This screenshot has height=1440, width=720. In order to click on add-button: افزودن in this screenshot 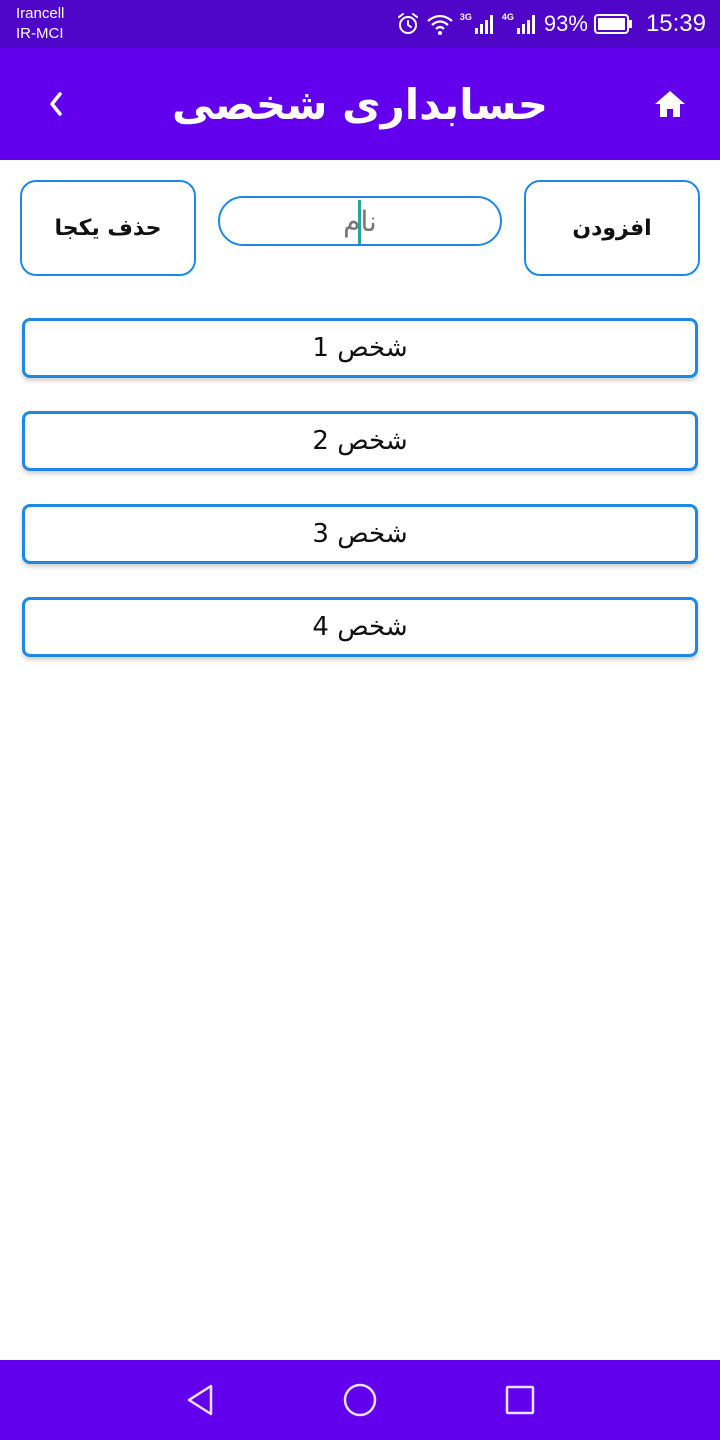, I will do `click(612, 228)`.